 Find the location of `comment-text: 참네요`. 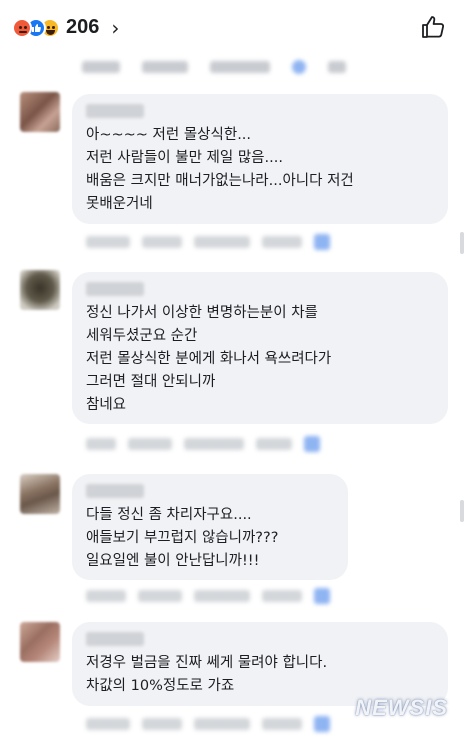

comment-text: 참네요 is located at coordinates (106, 405).